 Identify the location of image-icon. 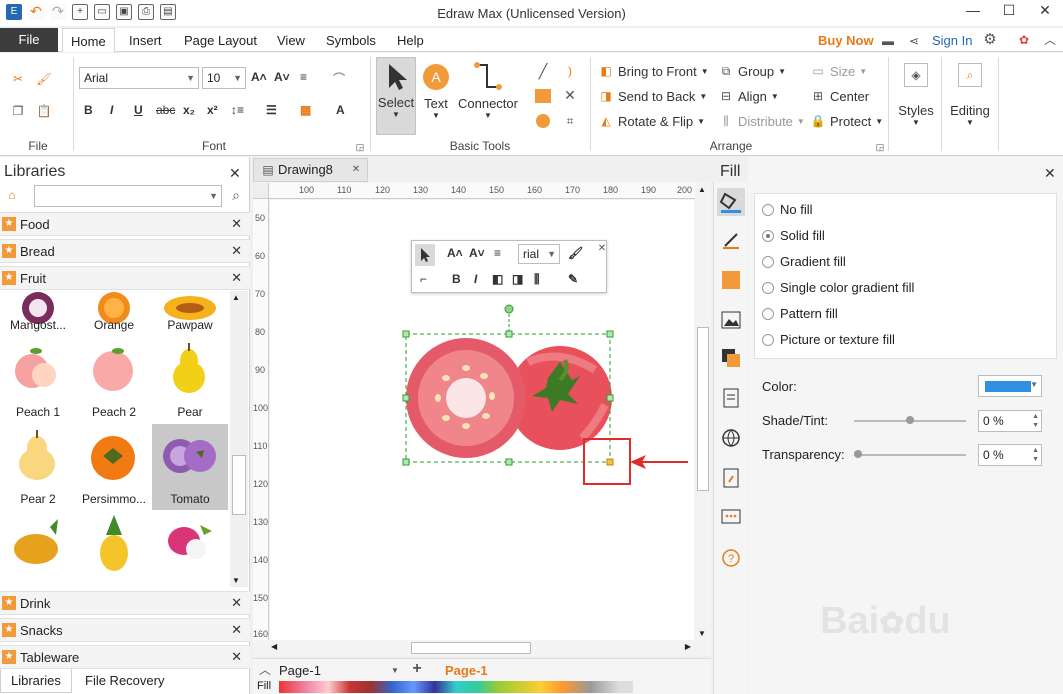
(731, 320).